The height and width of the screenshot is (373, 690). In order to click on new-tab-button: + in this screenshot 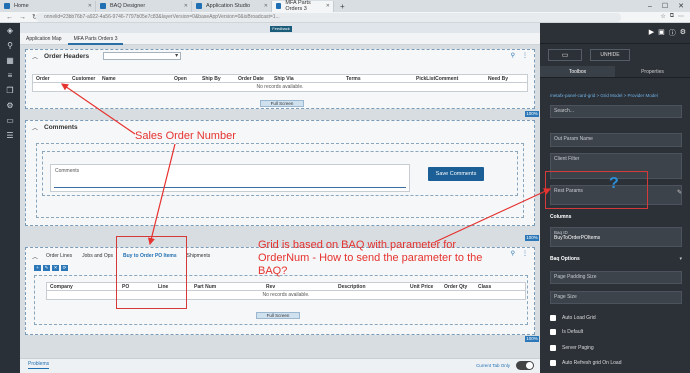, I will do `click(342, 6)`.